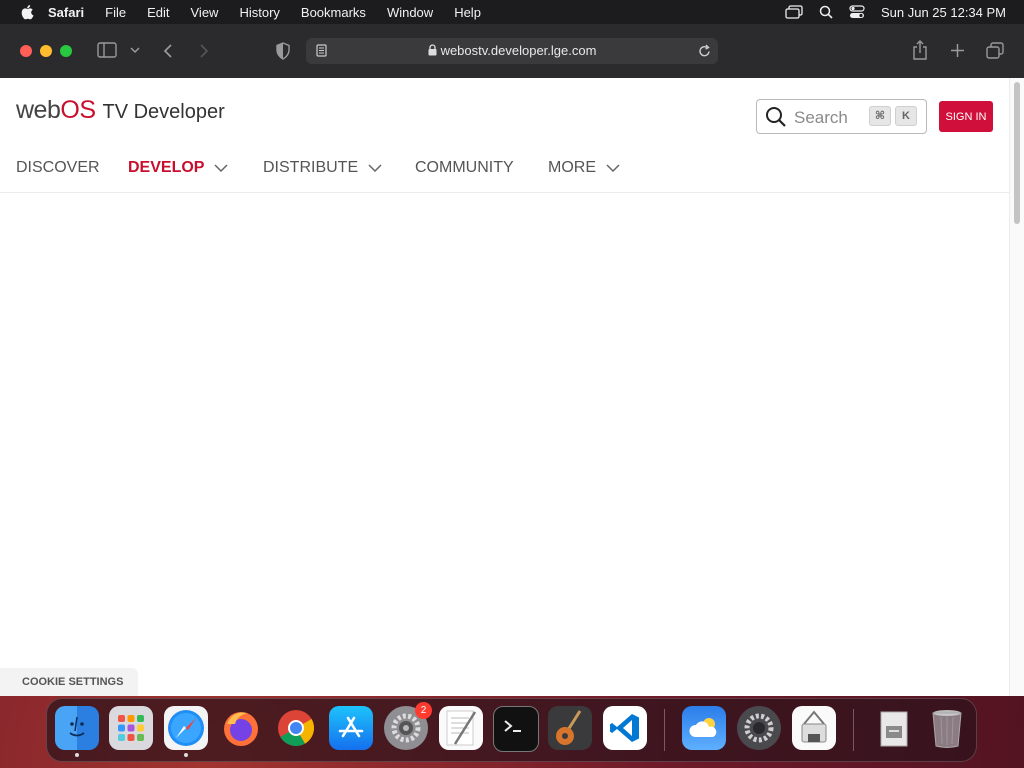 This screenshot has height=768, width=1024. I want to click on search-placeholder: Search, so click(821, 117).